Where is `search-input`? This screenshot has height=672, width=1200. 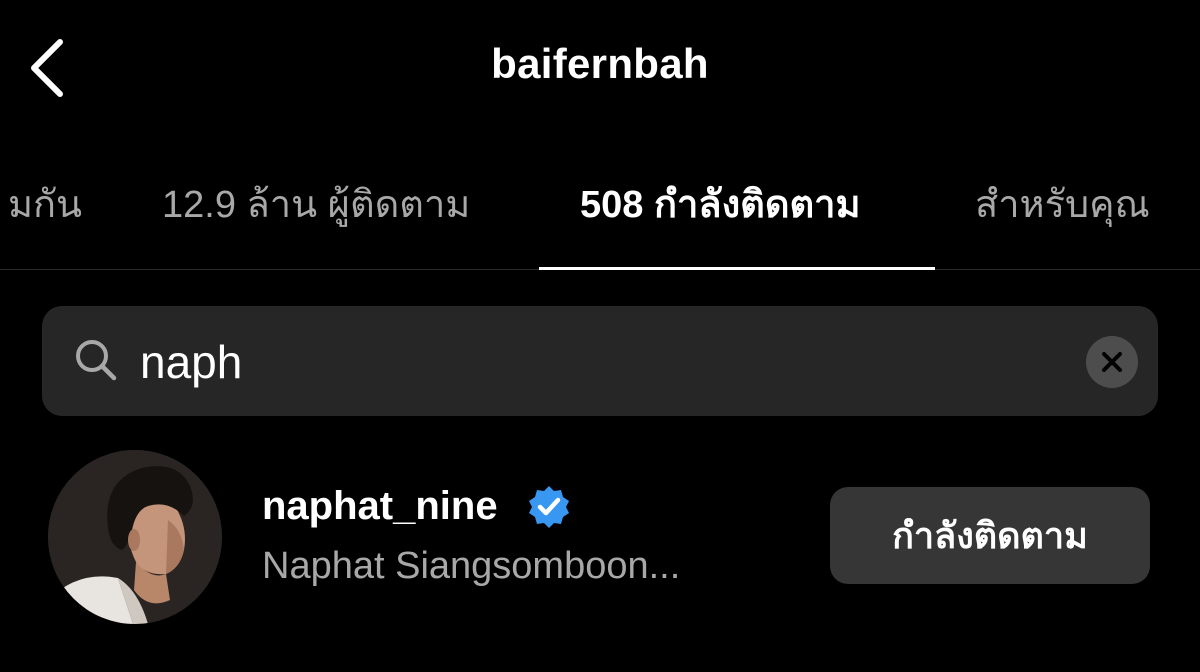
search-input is located at coordinates (590, 362).